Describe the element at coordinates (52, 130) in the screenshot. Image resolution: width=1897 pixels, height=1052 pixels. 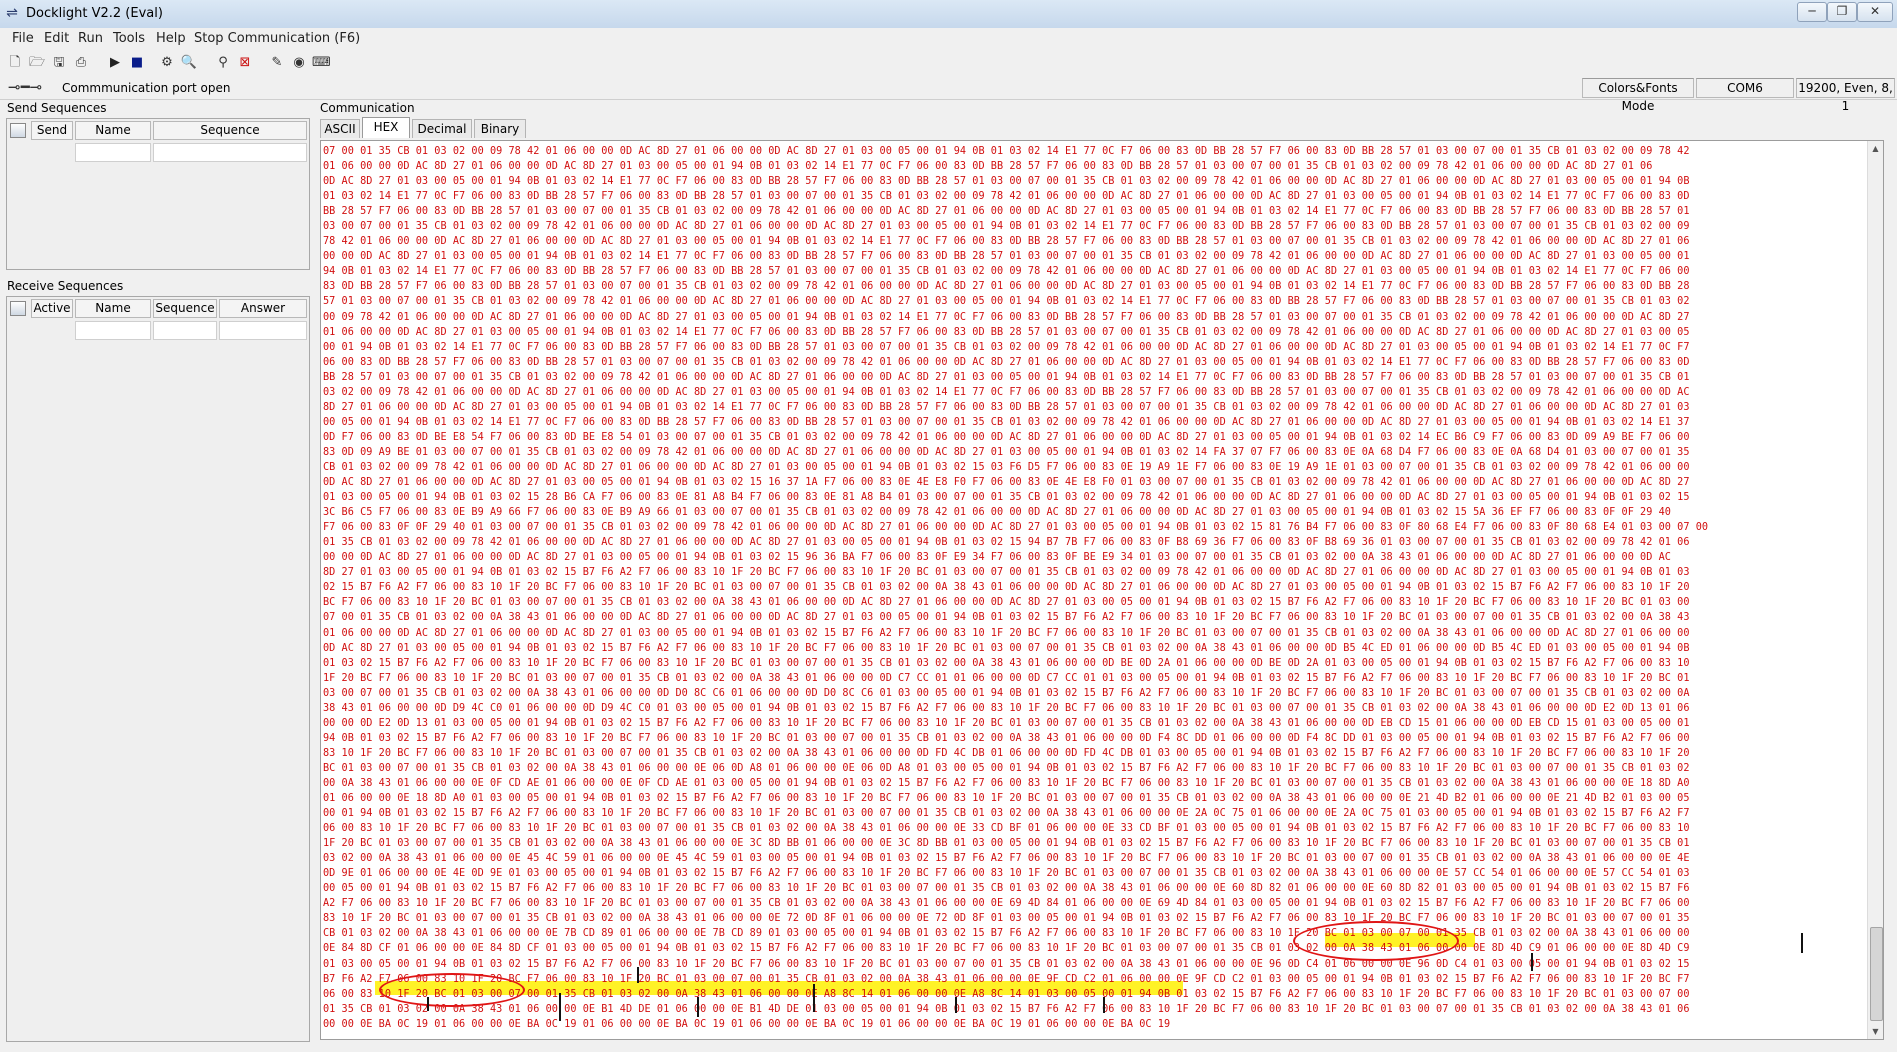
I see `column-send: Send` at that location.